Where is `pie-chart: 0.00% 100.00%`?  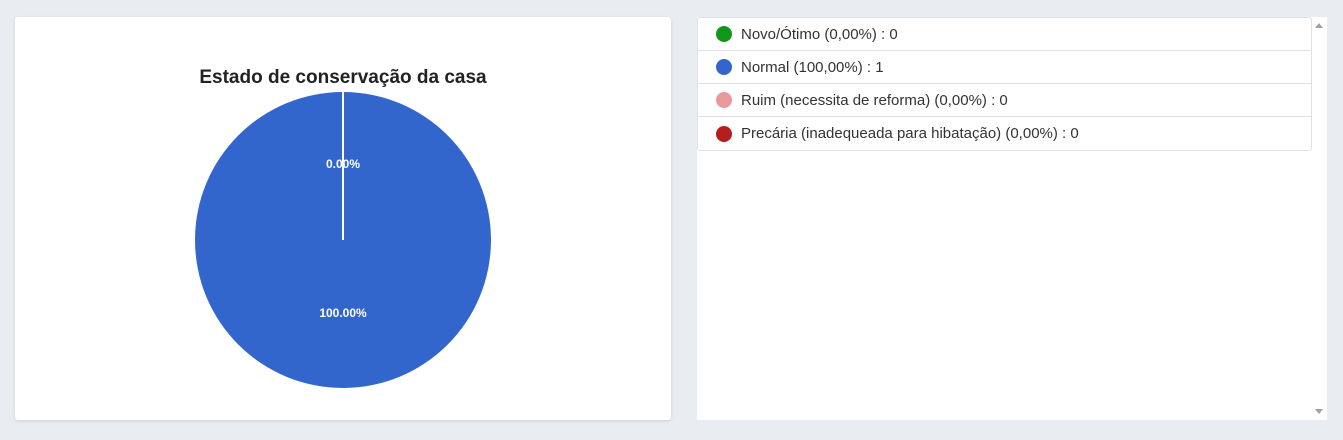 pie-chart: 0.00% 100.00% is located at coordinates (343, 240).